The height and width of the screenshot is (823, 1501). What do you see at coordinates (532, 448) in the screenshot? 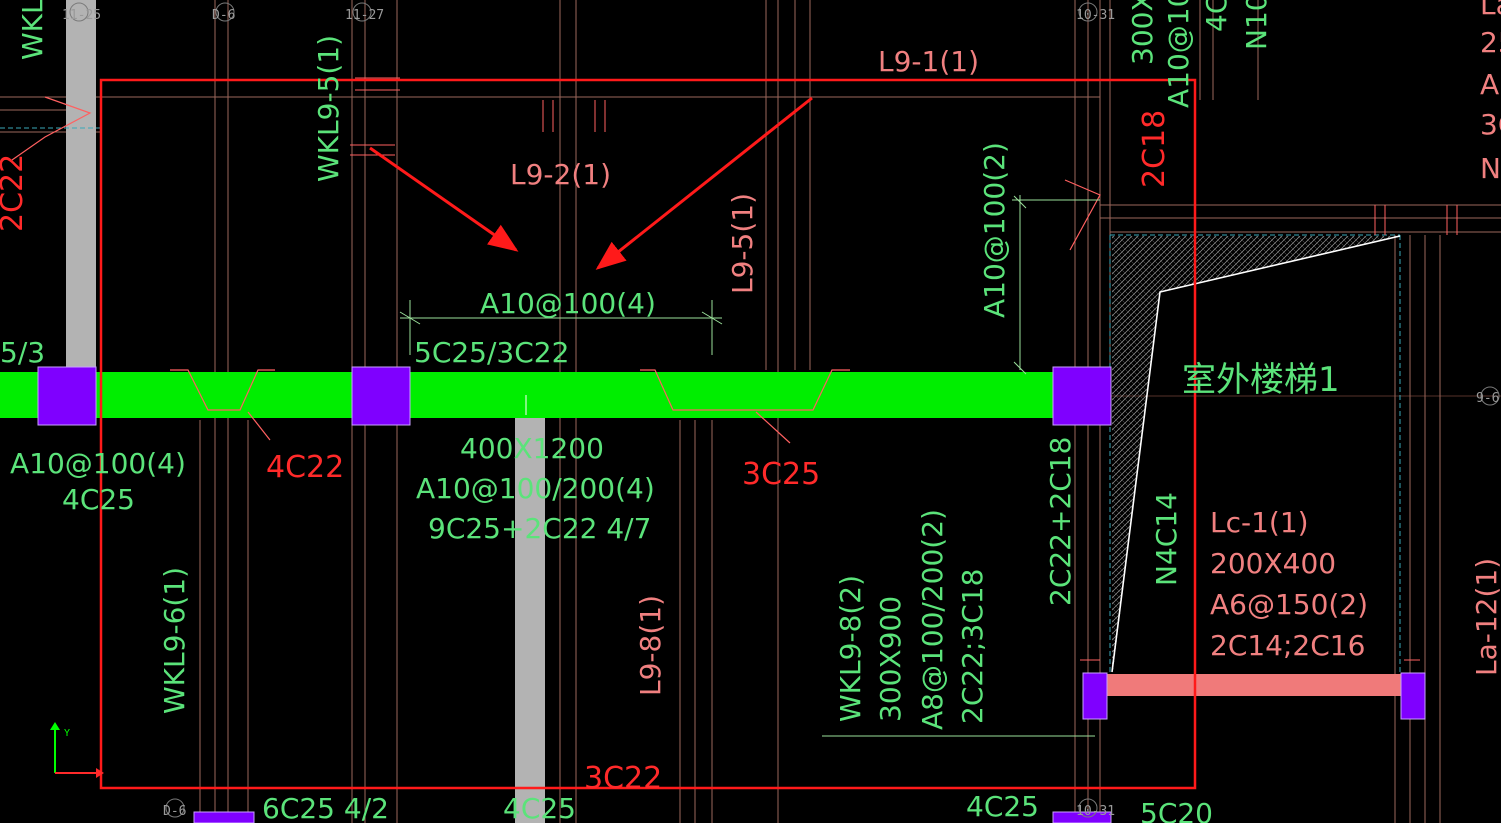
I see `label-400x1200: 400X1200` at bounding box center [532, 448].